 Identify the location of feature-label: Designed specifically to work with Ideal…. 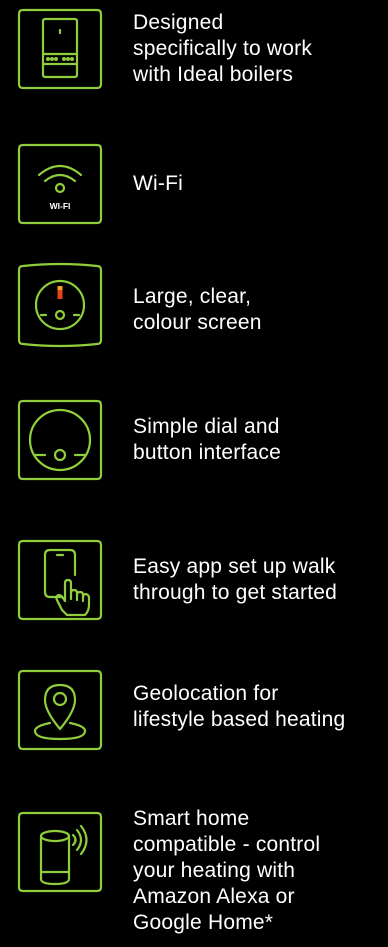
(223, 48).